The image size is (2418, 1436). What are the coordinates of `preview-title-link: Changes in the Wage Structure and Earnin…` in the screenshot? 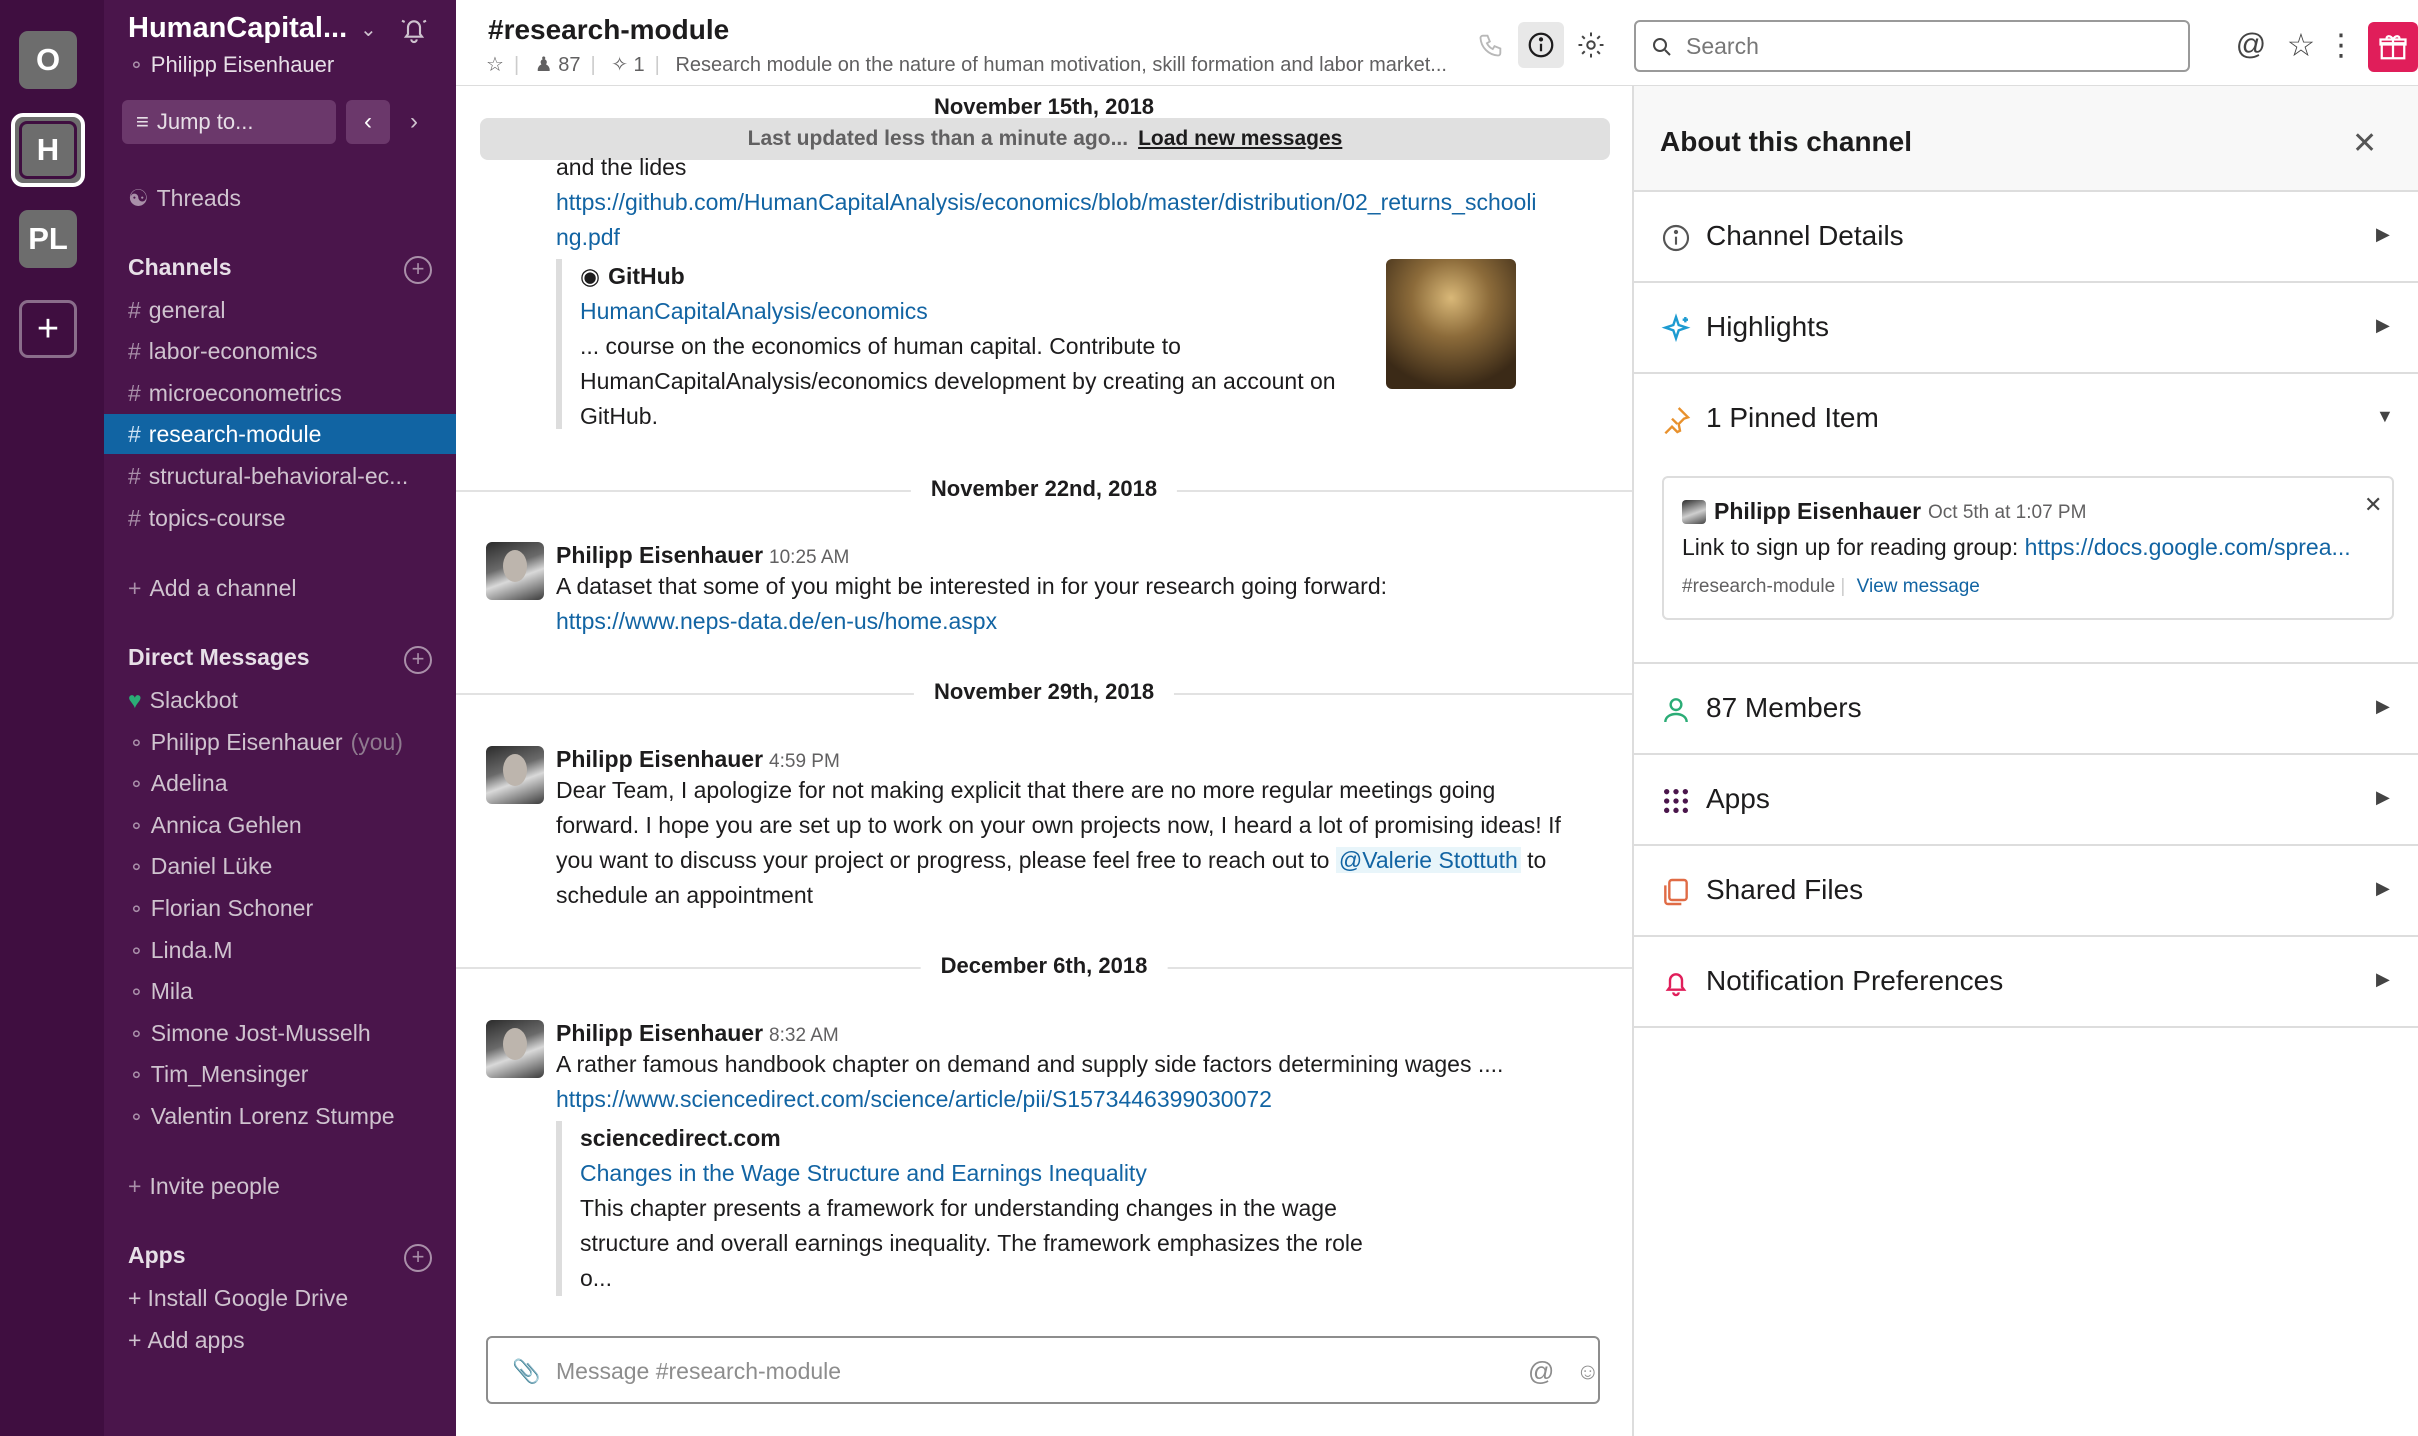 It's located at (863, 1173).